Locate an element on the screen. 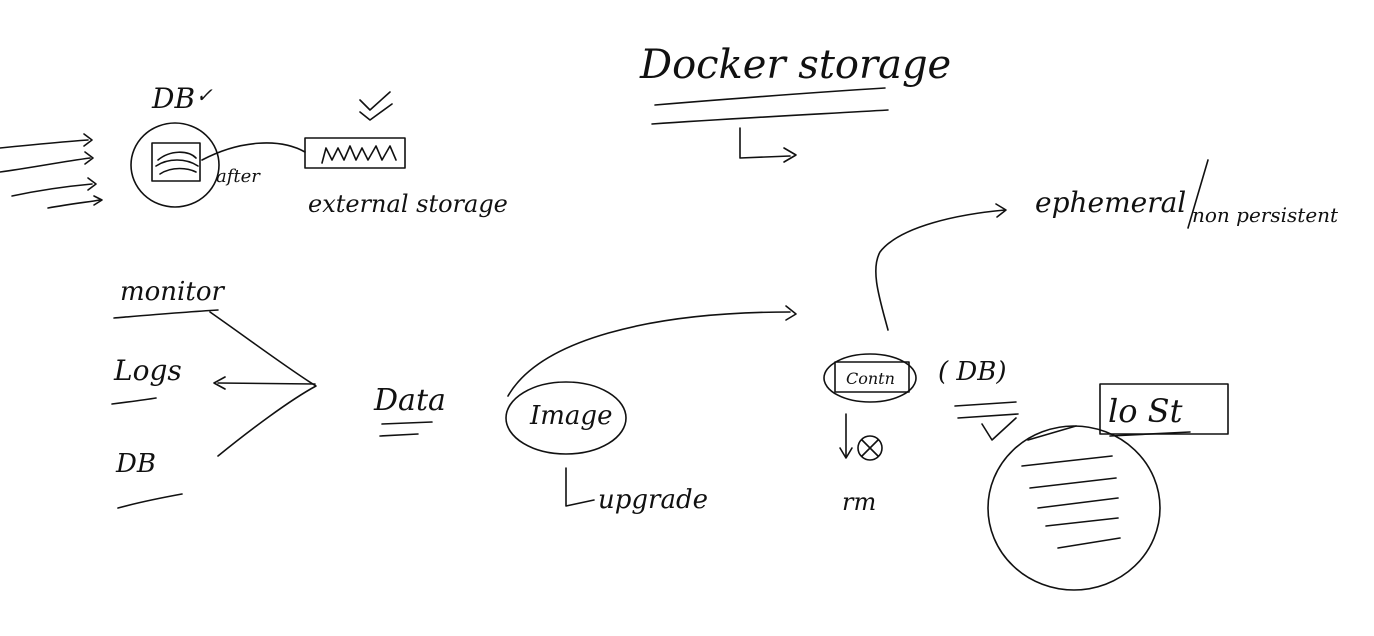  bracket-arrow-line is located at coordinates (266, 383).